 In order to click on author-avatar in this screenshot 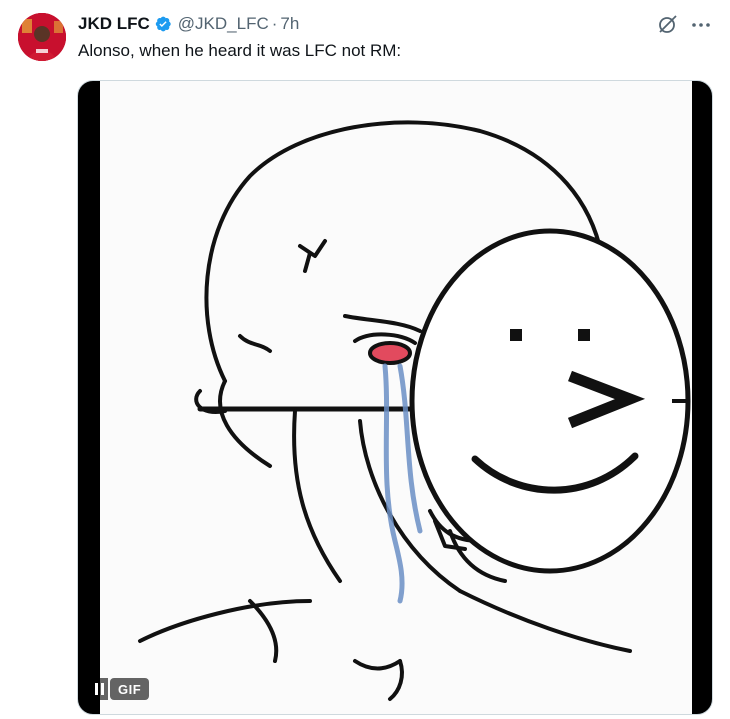, I will do `click(42, 37)`.